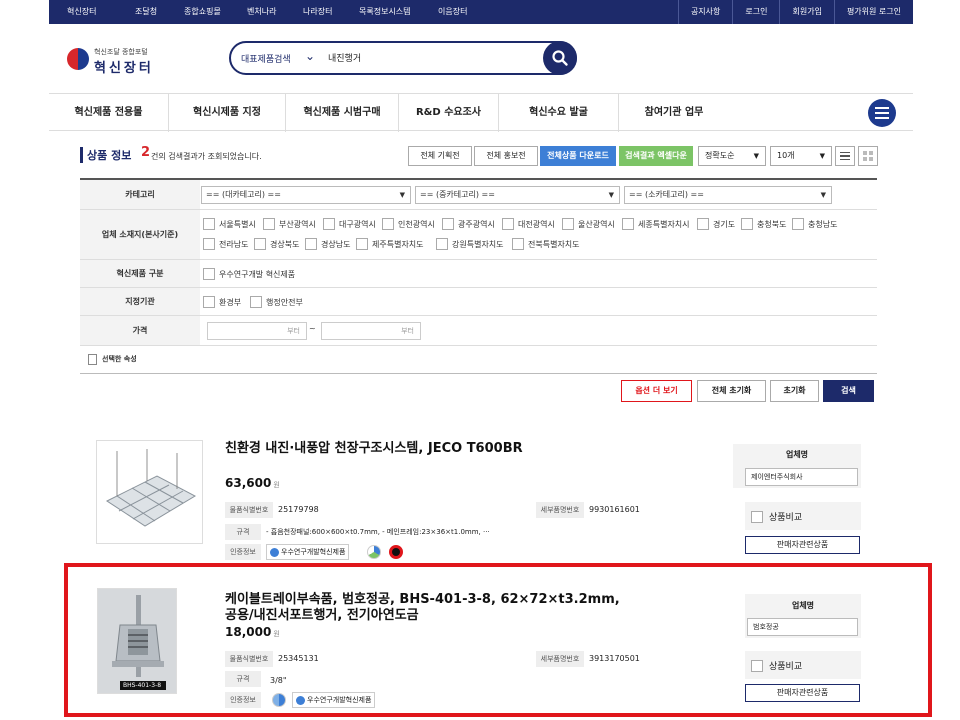 The height and width of the screenshot is (720, 960). What do you see at coordinates (385, 12) in the screenshot?
I see `topnav-catalog: 목록정보시스템` at bounding box center [385, 12].